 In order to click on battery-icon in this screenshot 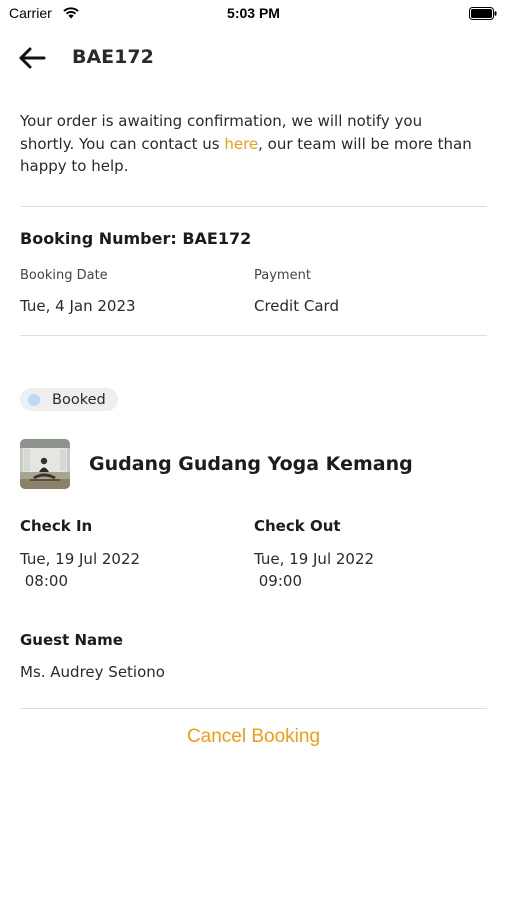, I will do `click(483, 13)`.